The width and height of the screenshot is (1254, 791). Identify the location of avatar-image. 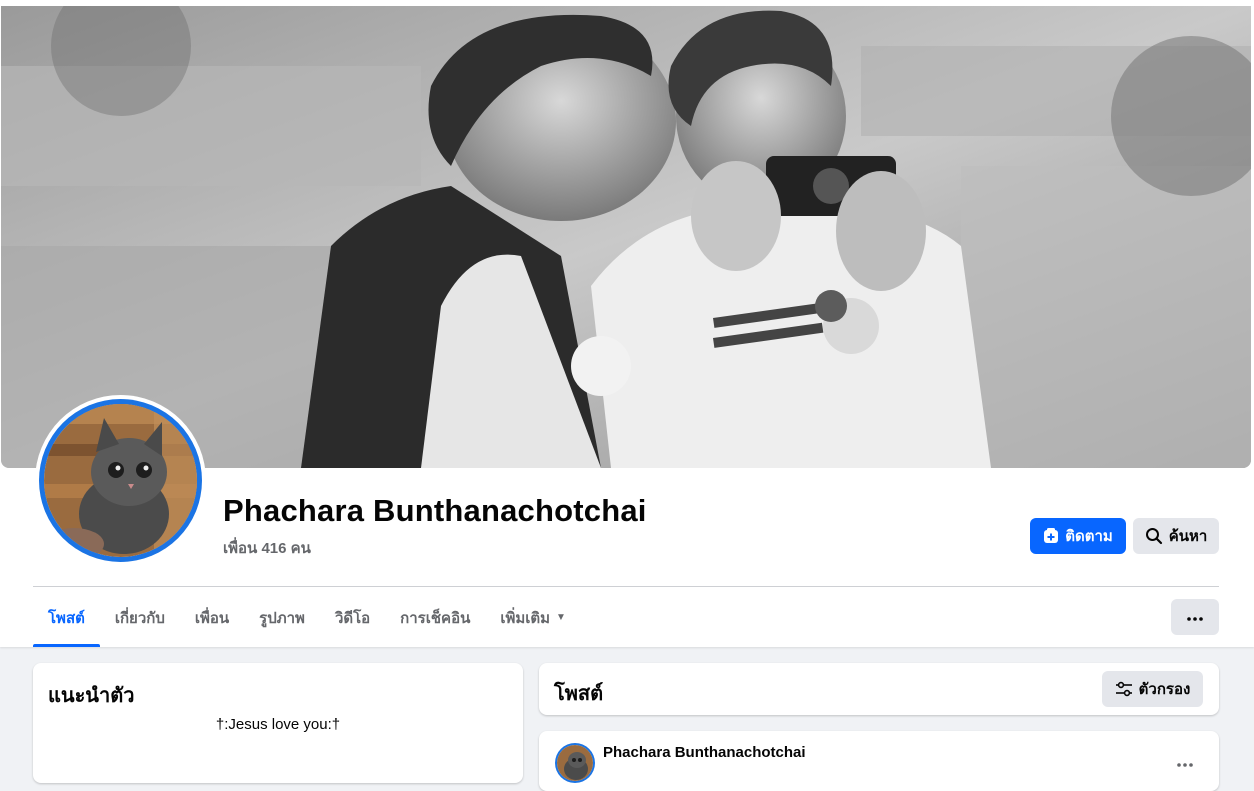
(120, 480).